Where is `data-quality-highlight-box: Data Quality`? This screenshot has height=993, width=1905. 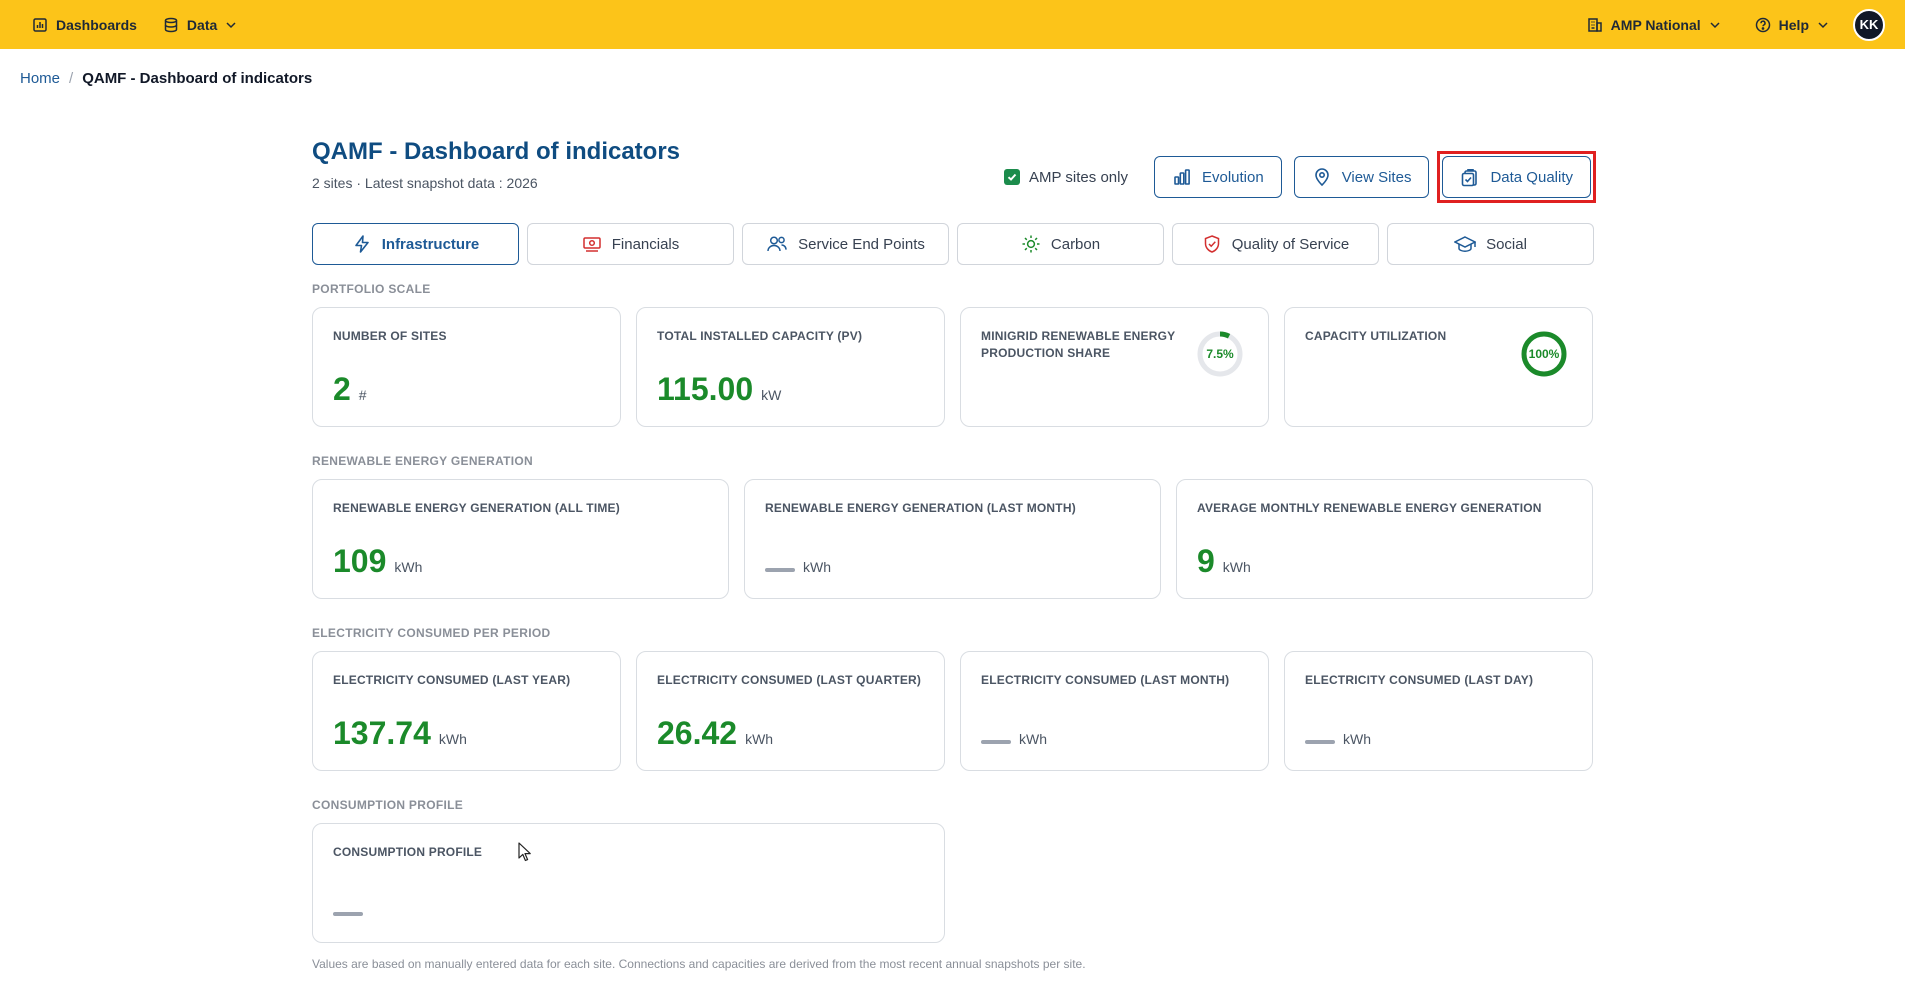
data-quality-highlight-box: Data Quality is located at coordinates (1516, 177).